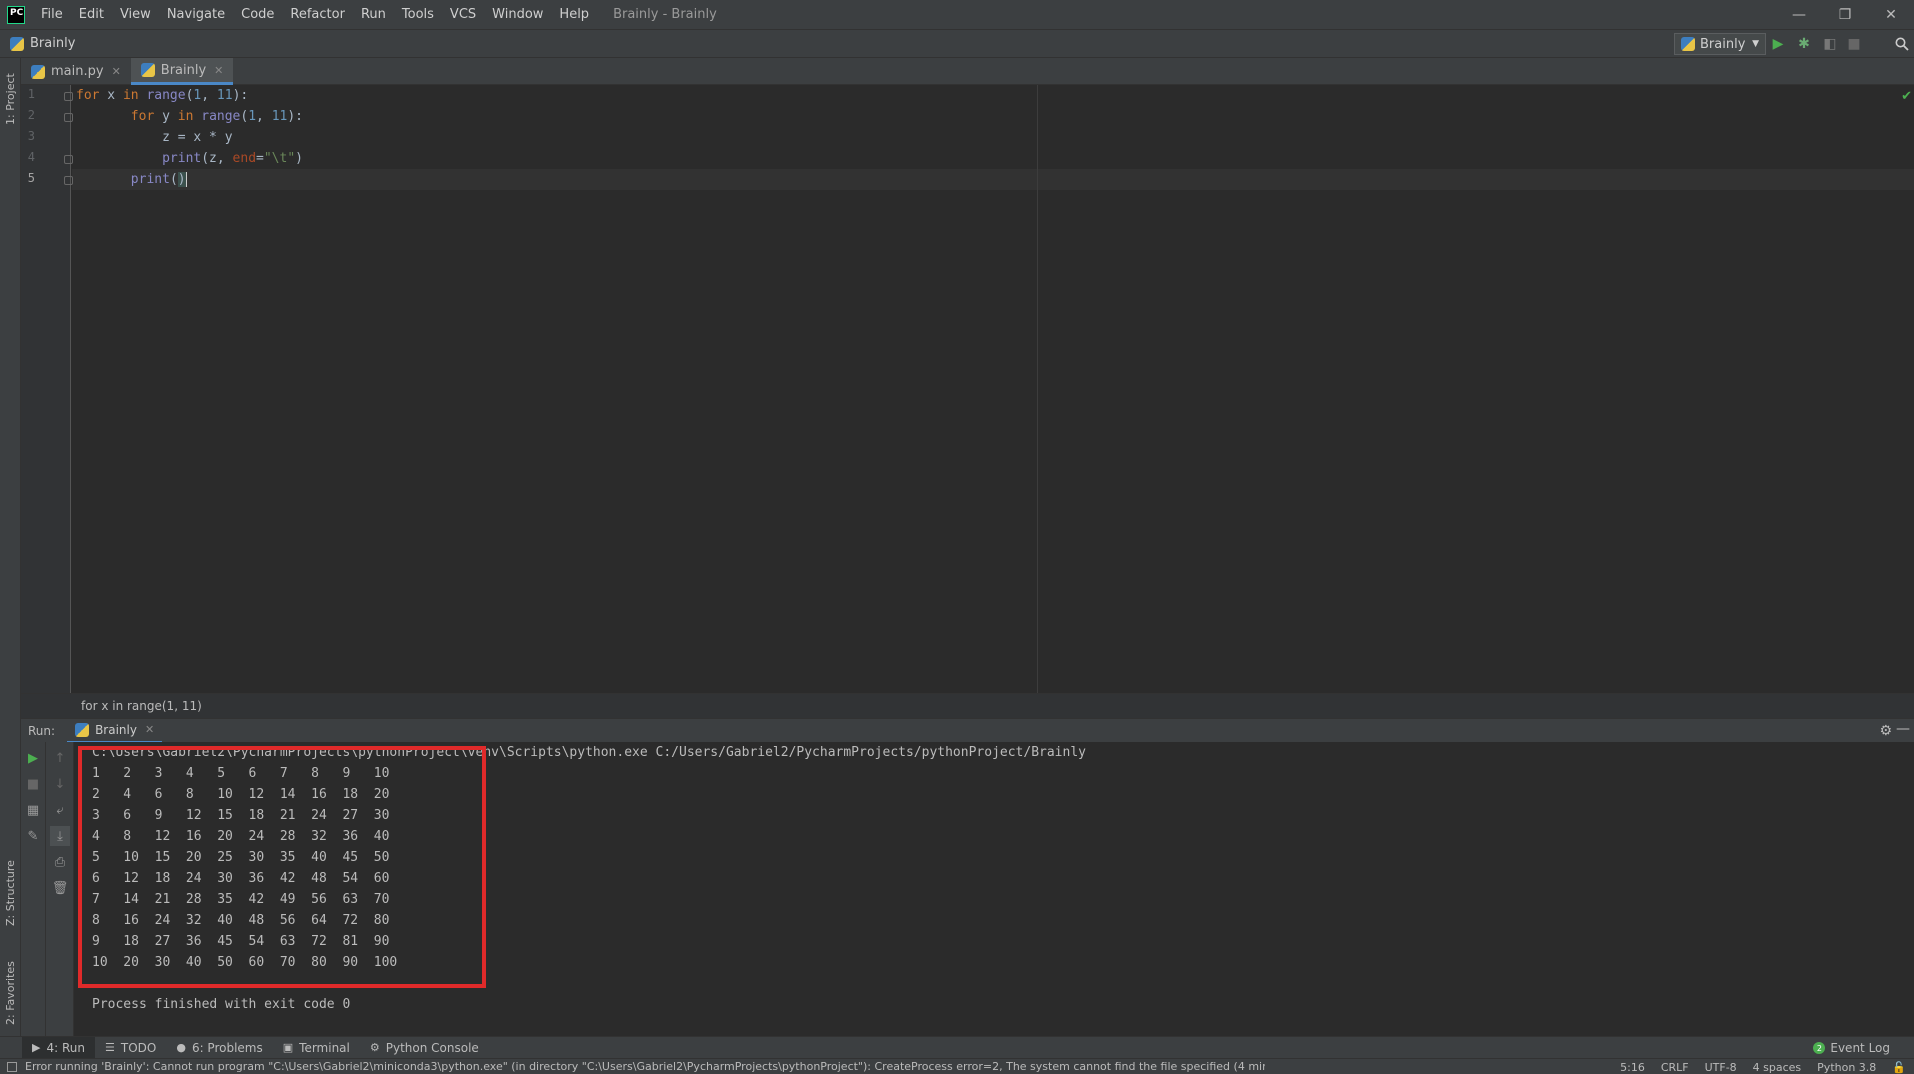 The width and height of the screenshot is (1914, 1074). I want to click on line-number-gutter: 1 2 3 4 5, so click(47, 389).